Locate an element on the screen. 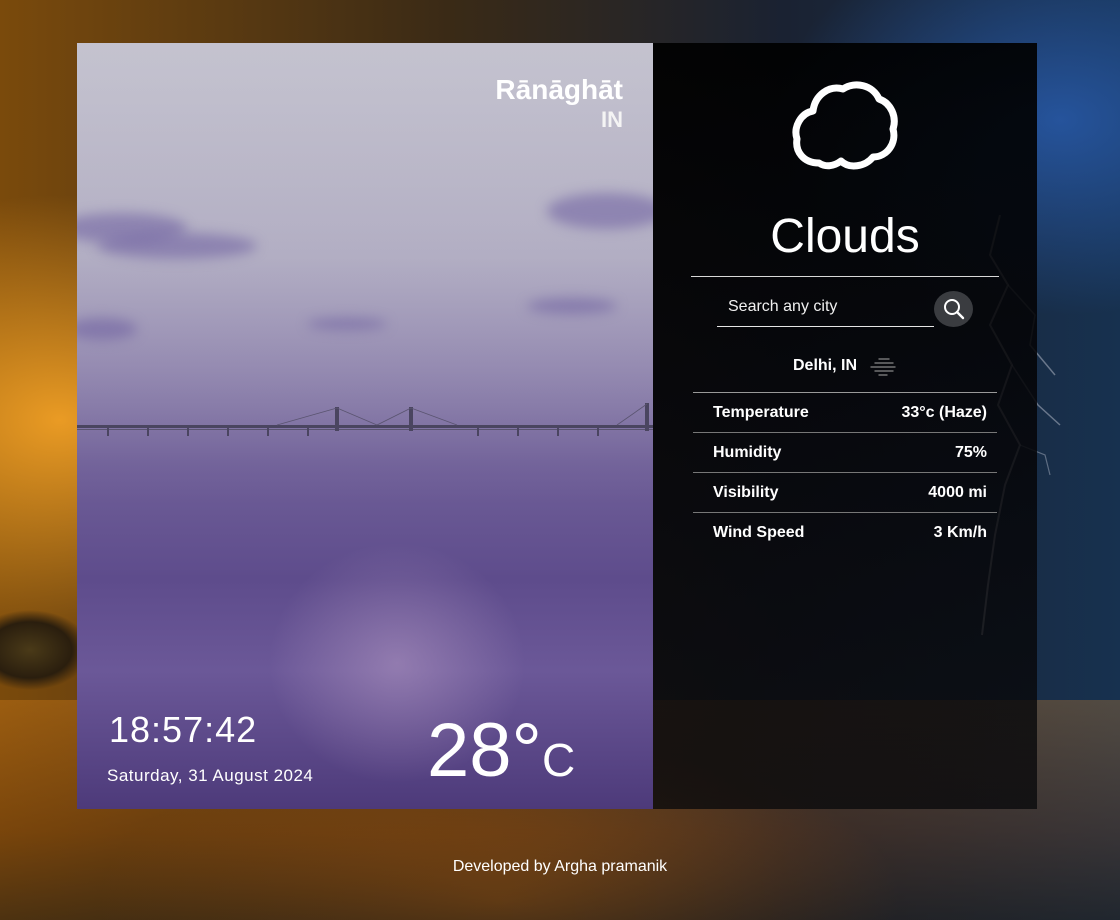 The height and width of the screenshot is (920, 1120). row-label: Humidity is located at coordinates (747, 452).